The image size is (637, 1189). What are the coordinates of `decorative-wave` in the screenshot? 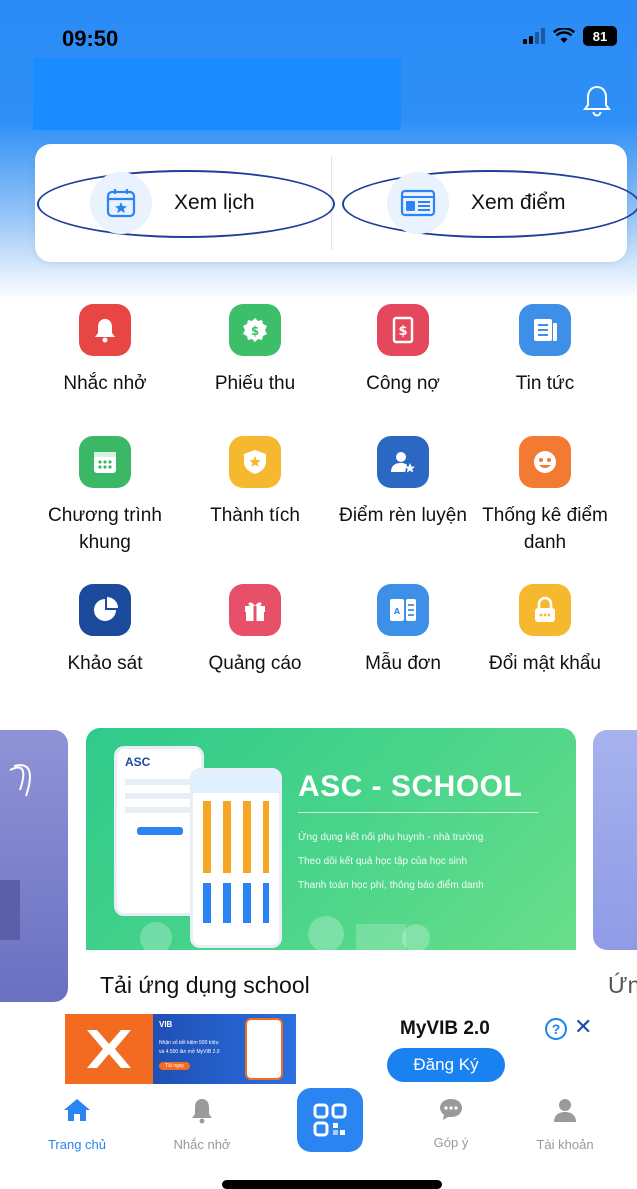 It's located at (15, 852).